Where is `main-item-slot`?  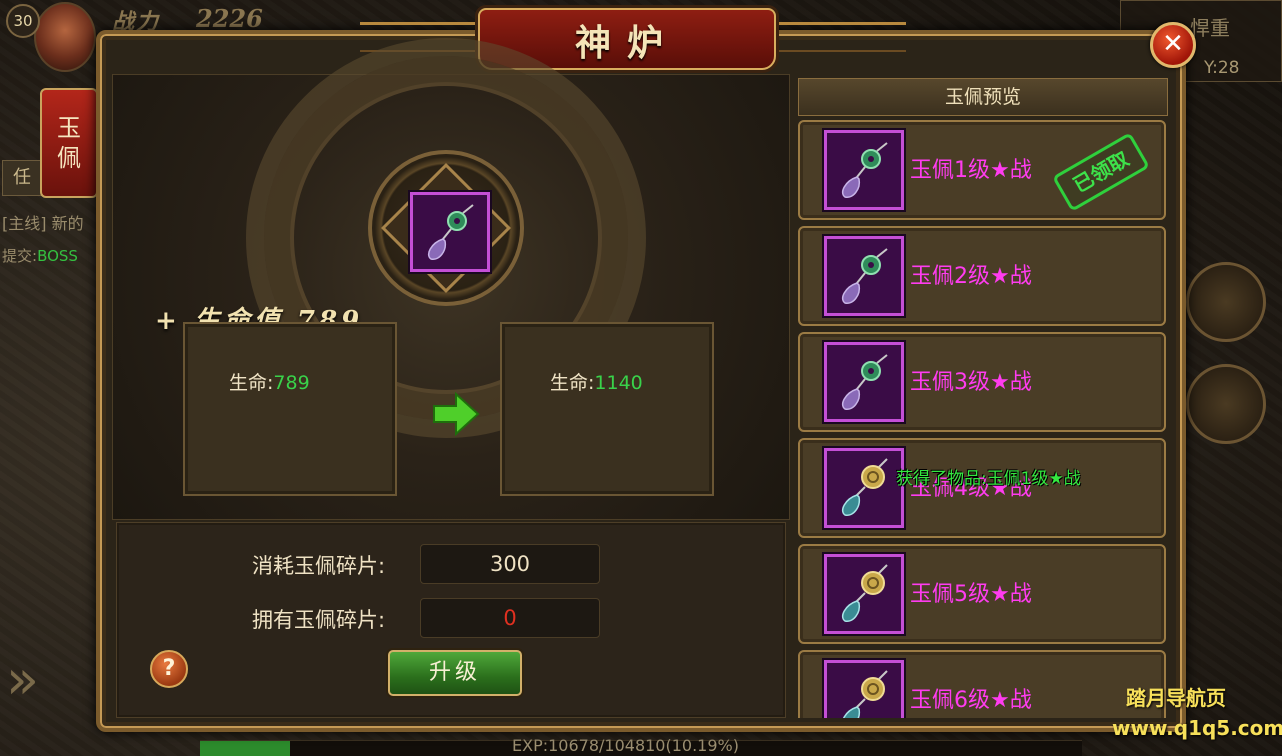
main-item-slot is located at coordinates (450, 232).